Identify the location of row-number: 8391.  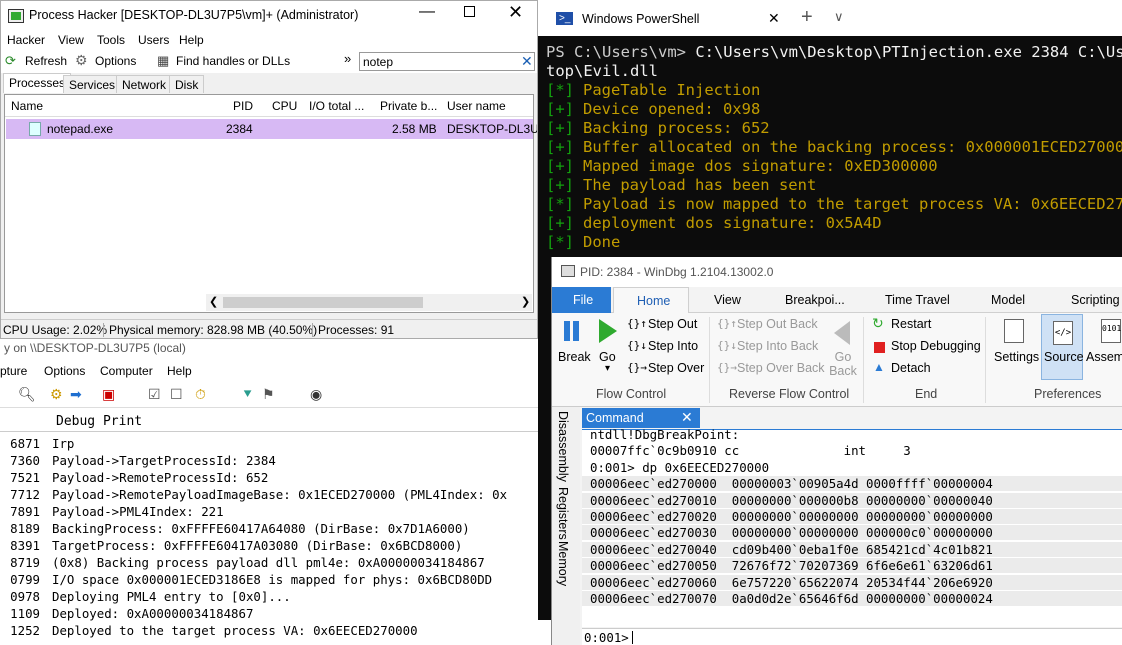
(25, 545).